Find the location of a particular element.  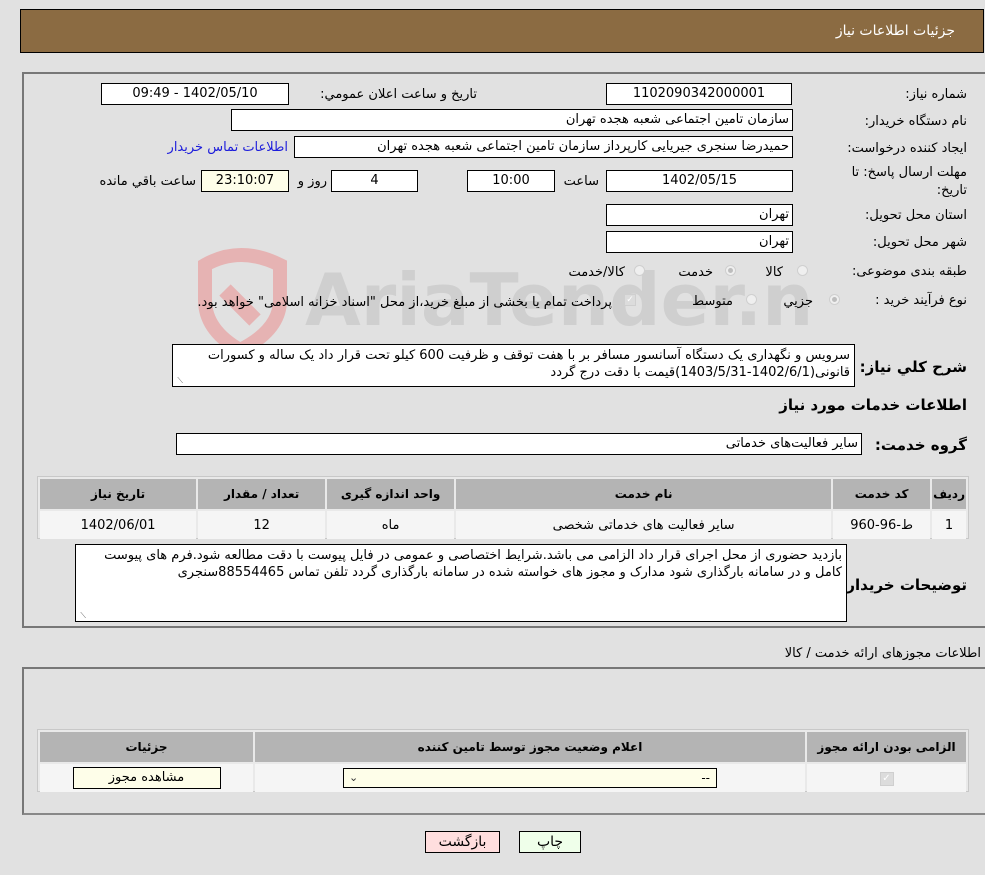

col-unit: واحد اندازه گيری is located at coordinates (391, 494).